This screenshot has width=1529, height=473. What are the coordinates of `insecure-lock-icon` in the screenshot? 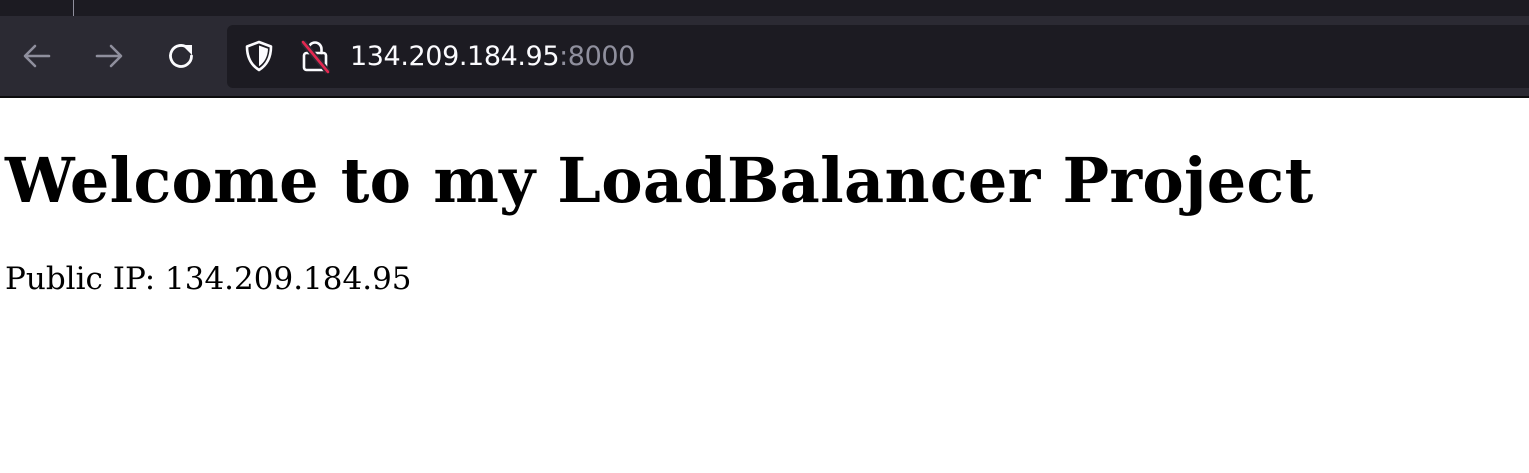 It's located at (315, 56).